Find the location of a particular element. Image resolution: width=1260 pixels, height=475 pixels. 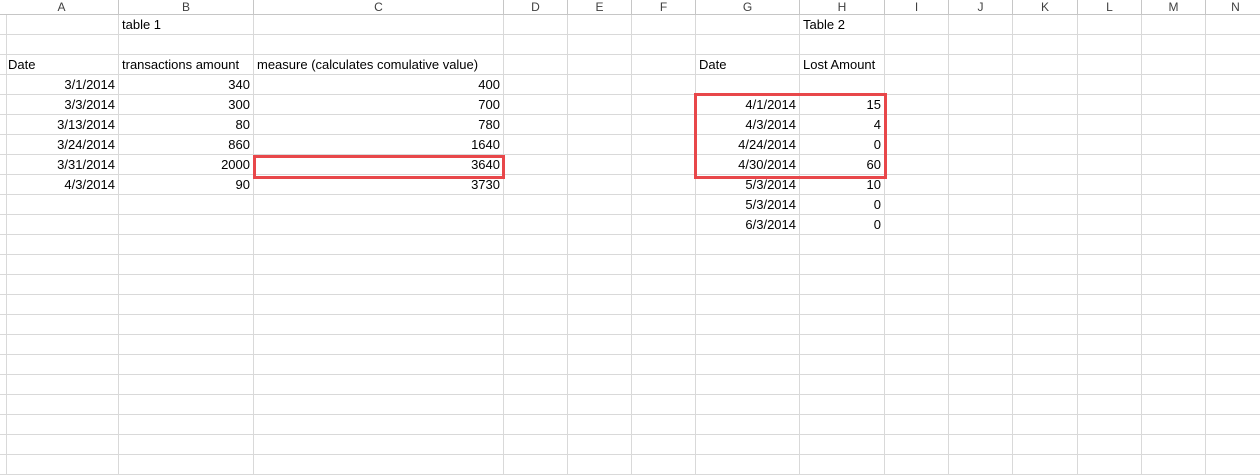

cell-d12 is located at coordinates (536, 245).